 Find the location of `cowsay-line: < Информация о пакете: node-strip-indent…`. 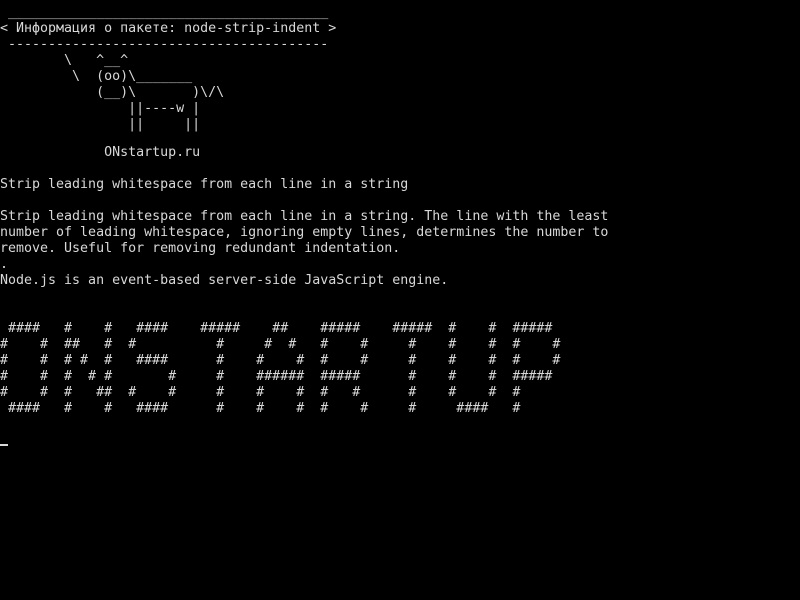

cowsay-line: < Информация о пакете: node-strip-indent… is located at coordinates (168, 28).